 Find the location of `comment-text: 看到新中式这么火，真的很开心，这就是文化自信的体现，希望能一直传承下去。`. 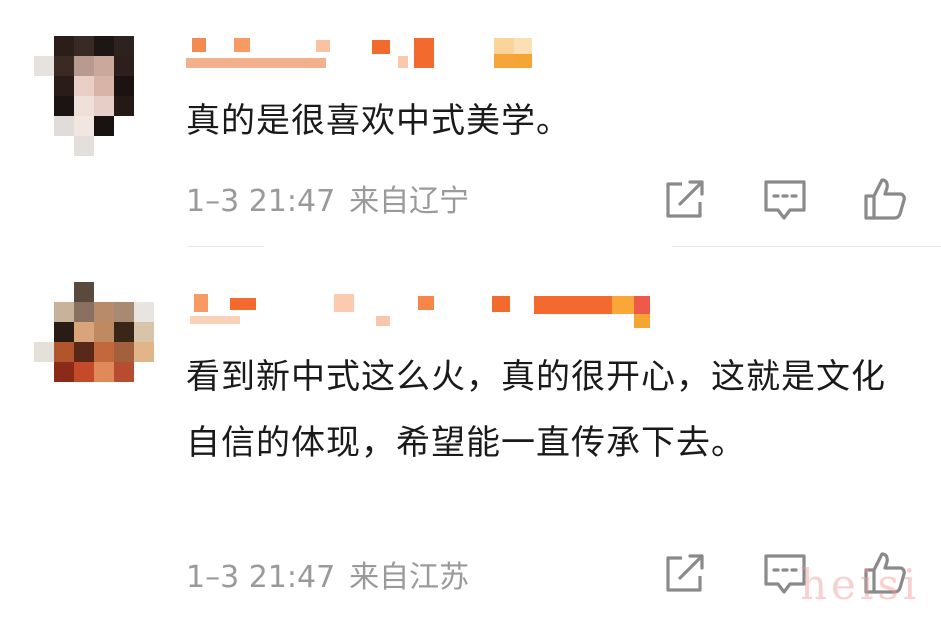

comment-text: 看到新中式这么火，真的很开心，这就是文化自信的体现，希望能一直传承下去。 is located at coordinates (536, 410).